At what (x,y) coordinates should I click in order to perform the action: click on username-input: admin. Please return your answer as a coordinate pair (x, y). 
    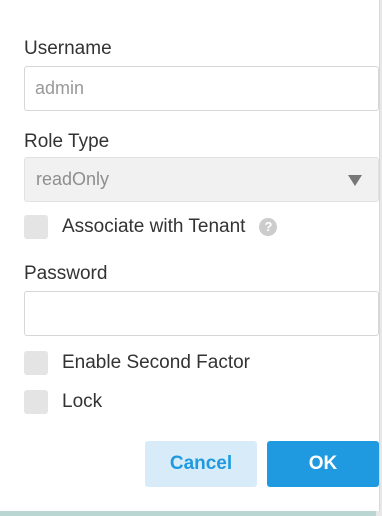
    Looking at the image, I should click on (201, 88).